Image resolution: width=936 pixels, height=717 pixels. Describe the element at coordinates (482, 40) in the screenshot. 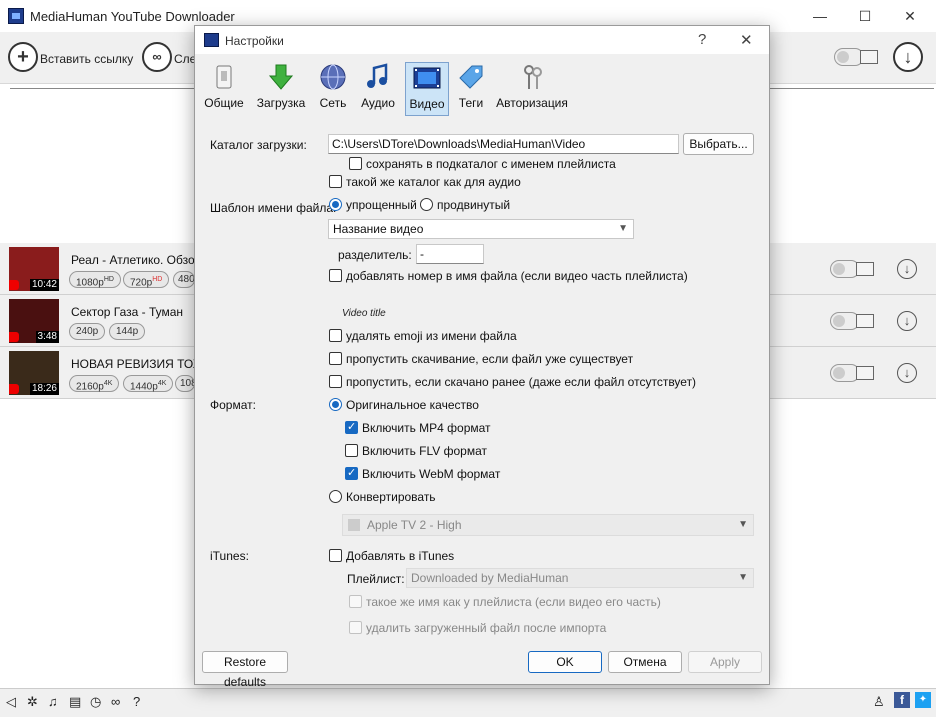

I see `dialog-title-bar: Настройки ? ✕` at that location.